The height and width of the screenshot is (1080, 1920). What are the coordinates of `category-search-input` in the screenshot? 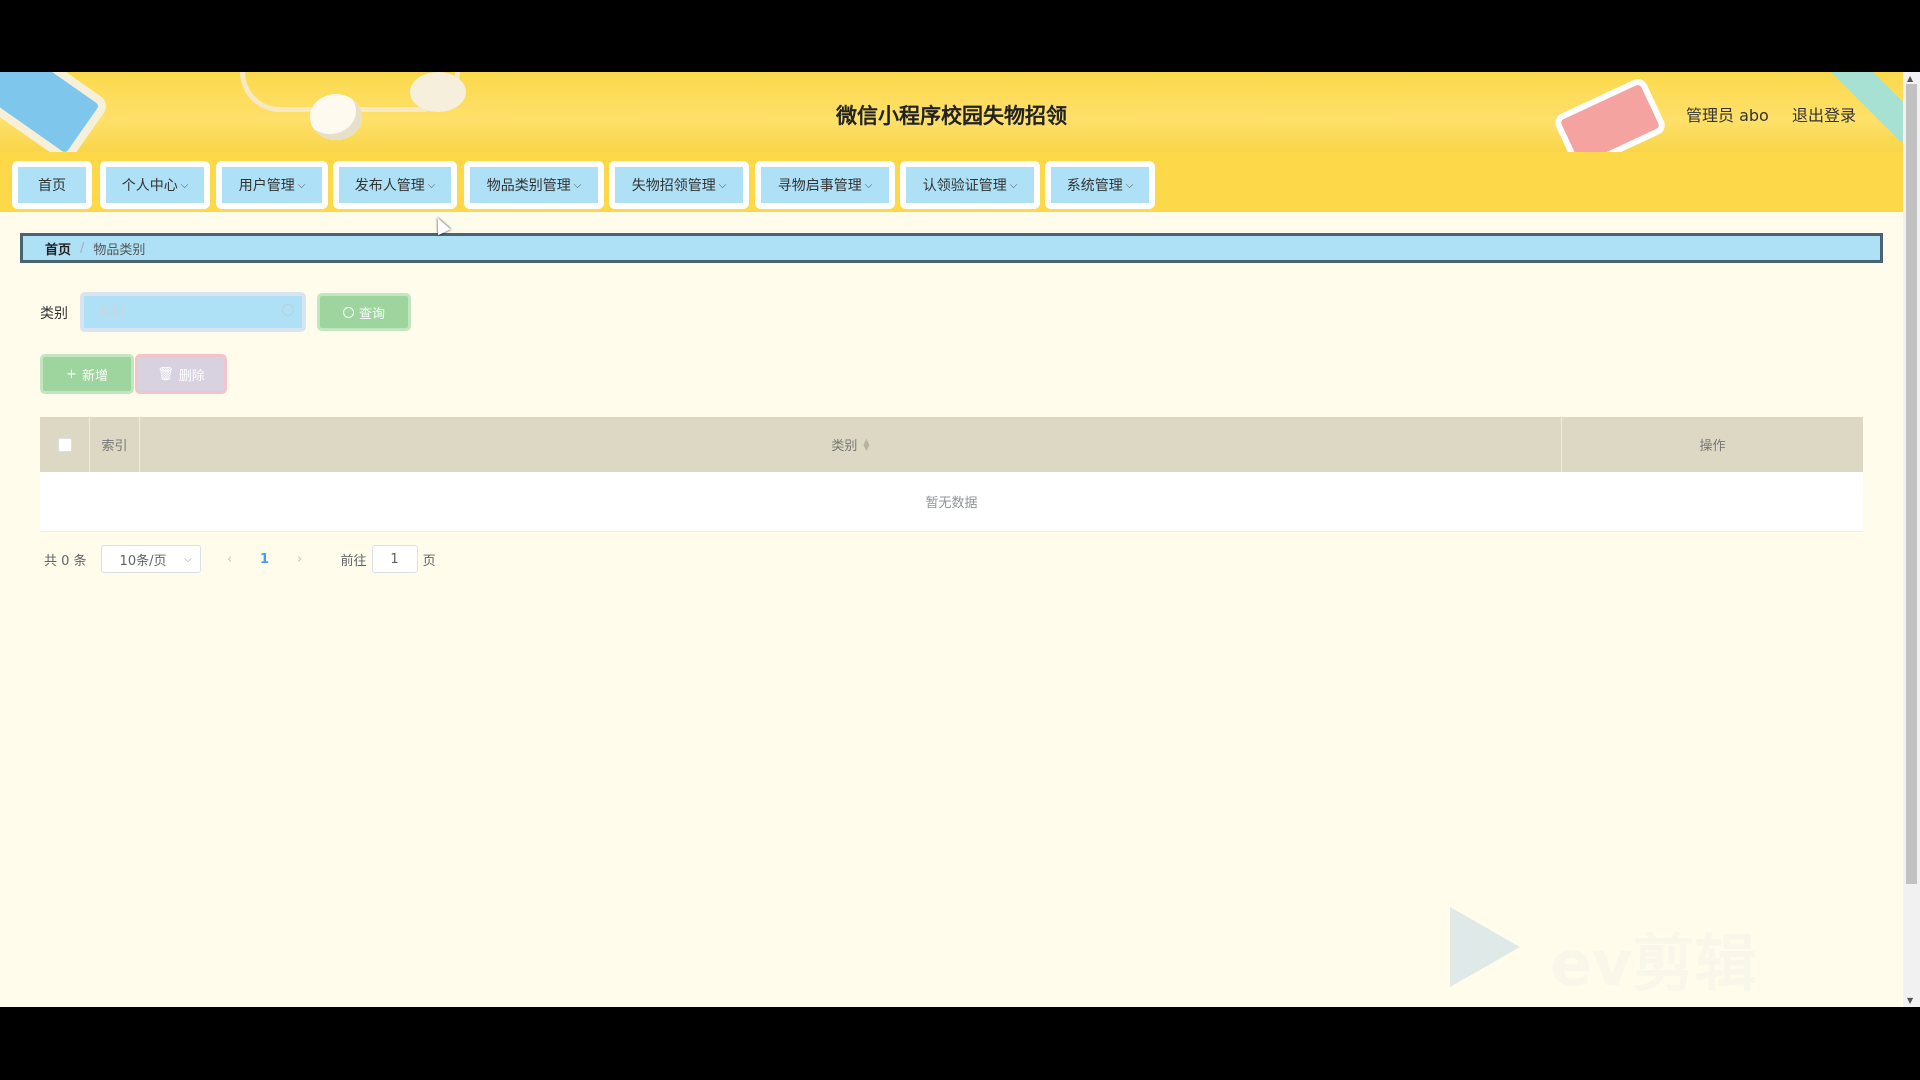 It's located at (193, 312).